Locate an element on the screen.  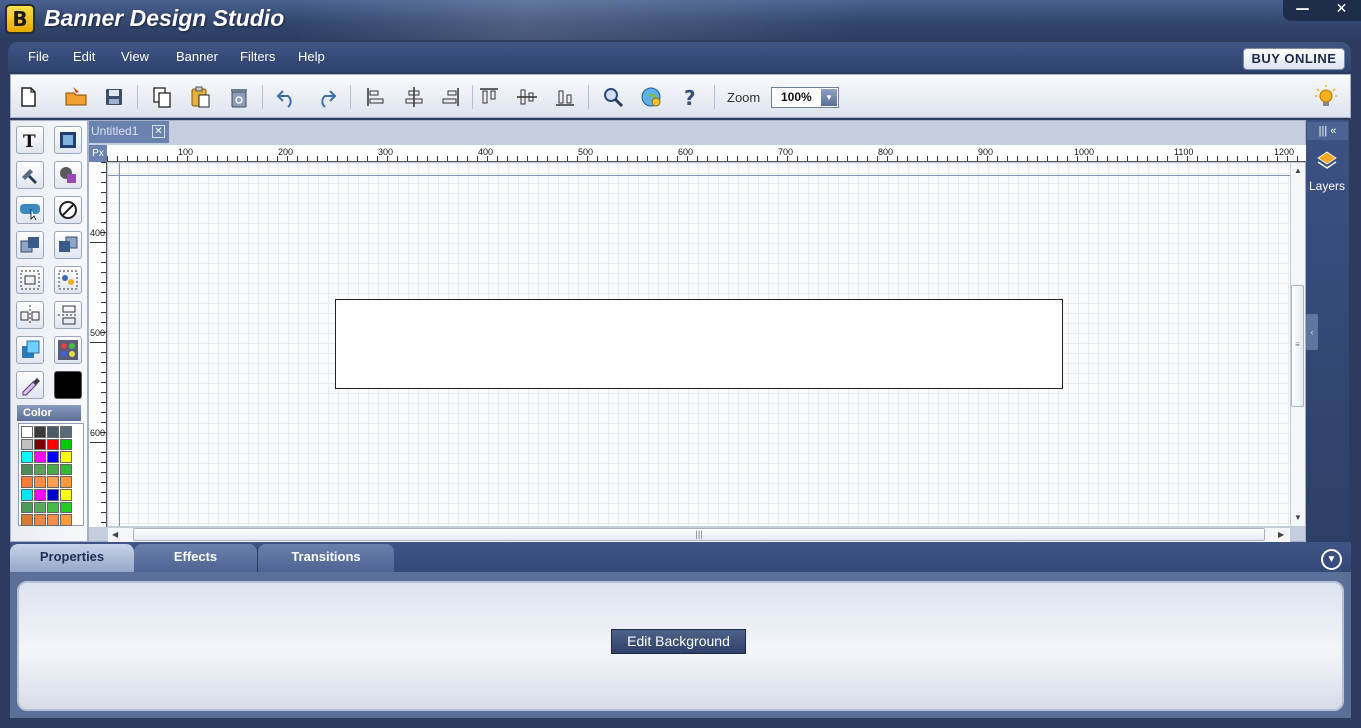
preview-globe-icon is located at coordinates (651, 97).